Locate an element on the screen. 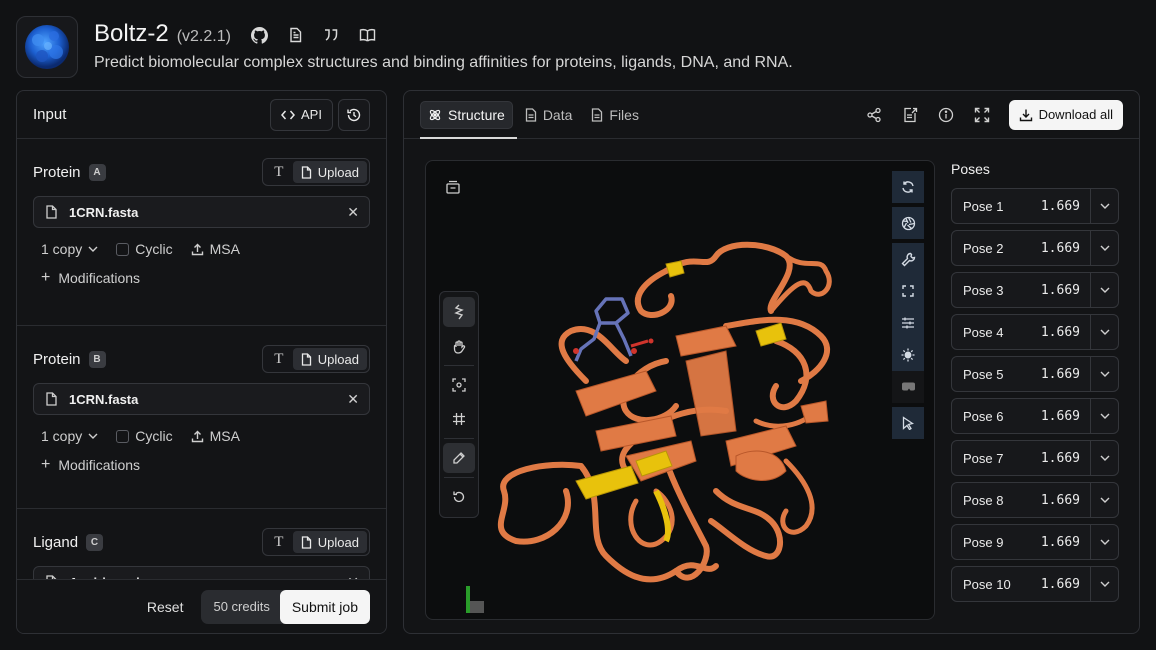  pose-item: Pose 4 1.669 is located at coordinates (1035, 332).